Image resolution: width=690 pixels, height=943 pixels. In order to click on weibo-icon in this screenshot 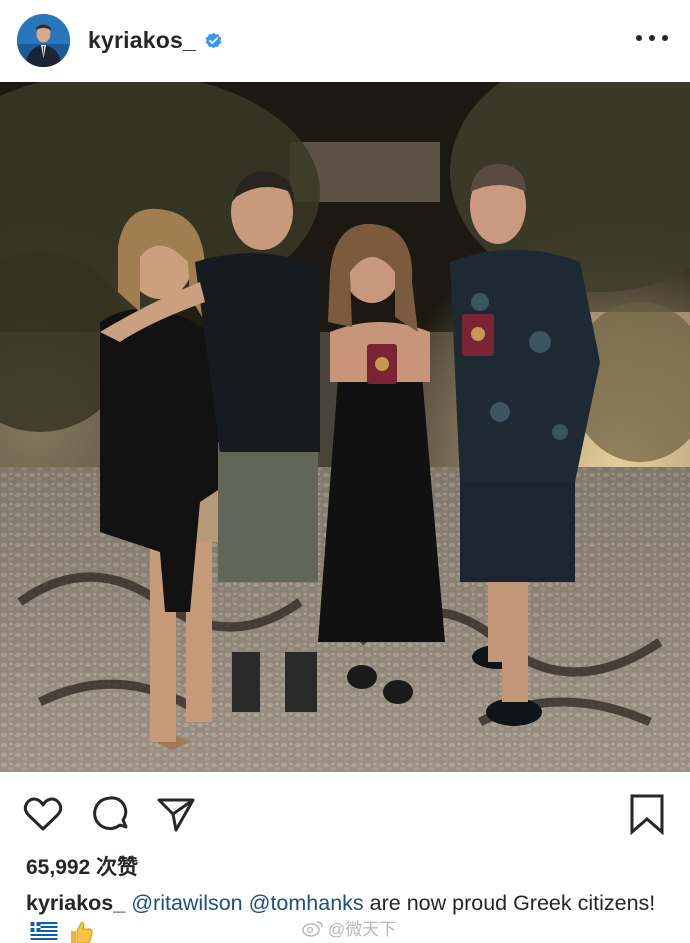, I will do `click(312, 928)`.